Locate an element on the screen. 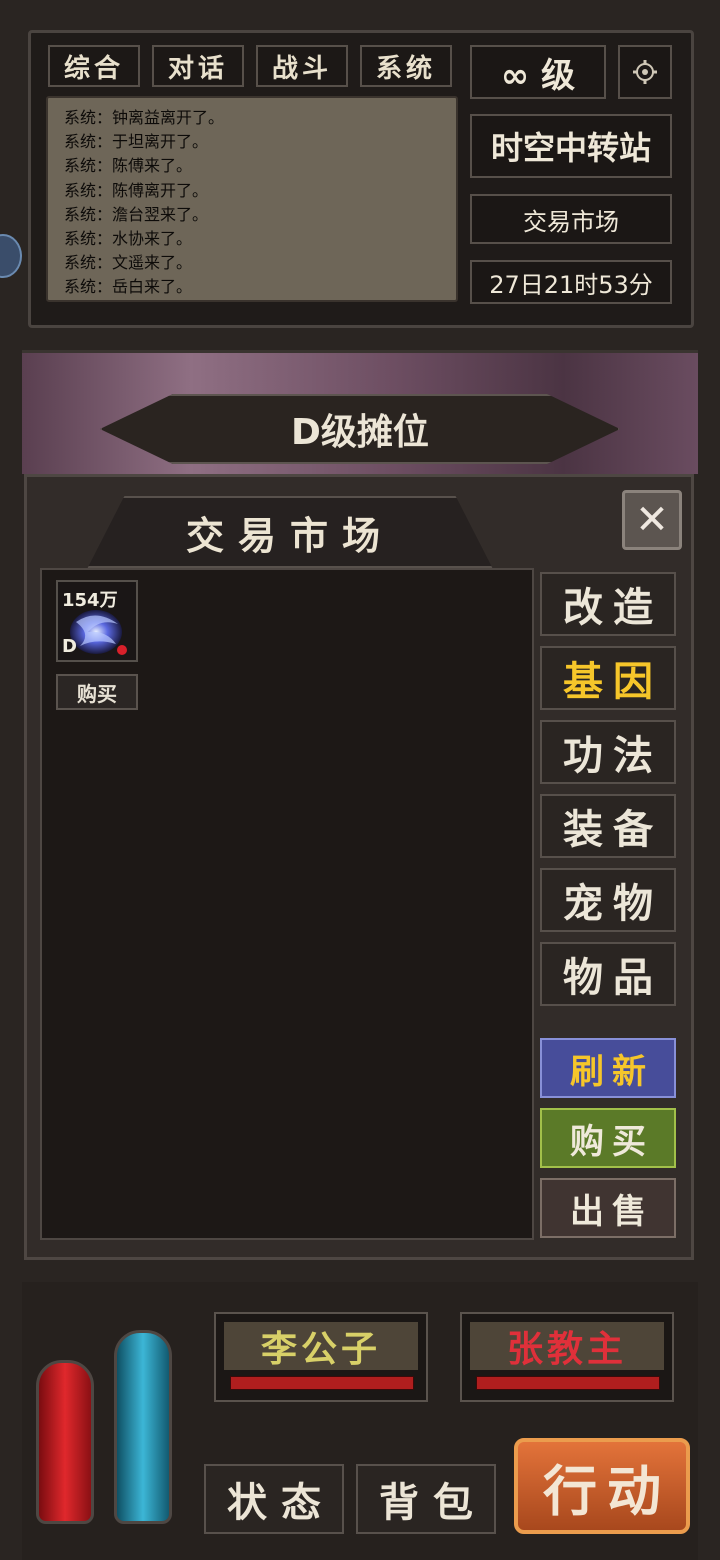 The width and height of the screenshot is (720, 1560). side-bubble-icon is located at coordinates (11, 256).